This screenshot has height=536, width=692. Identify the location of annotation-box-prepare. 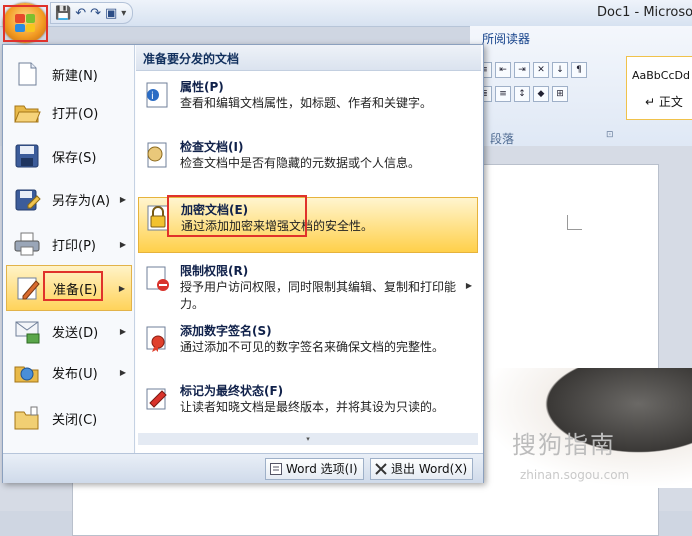
(73, 286).